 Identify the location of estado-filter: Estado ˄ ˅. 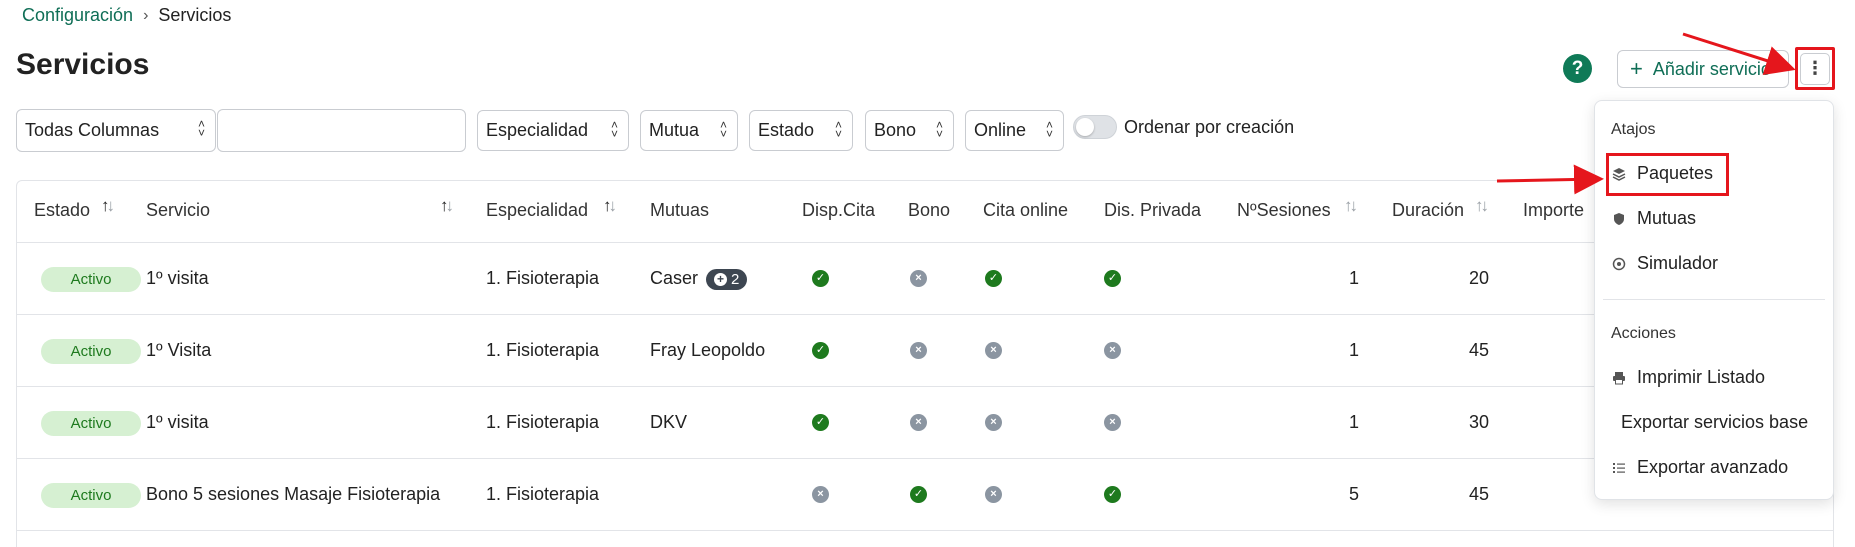
(801, 130).